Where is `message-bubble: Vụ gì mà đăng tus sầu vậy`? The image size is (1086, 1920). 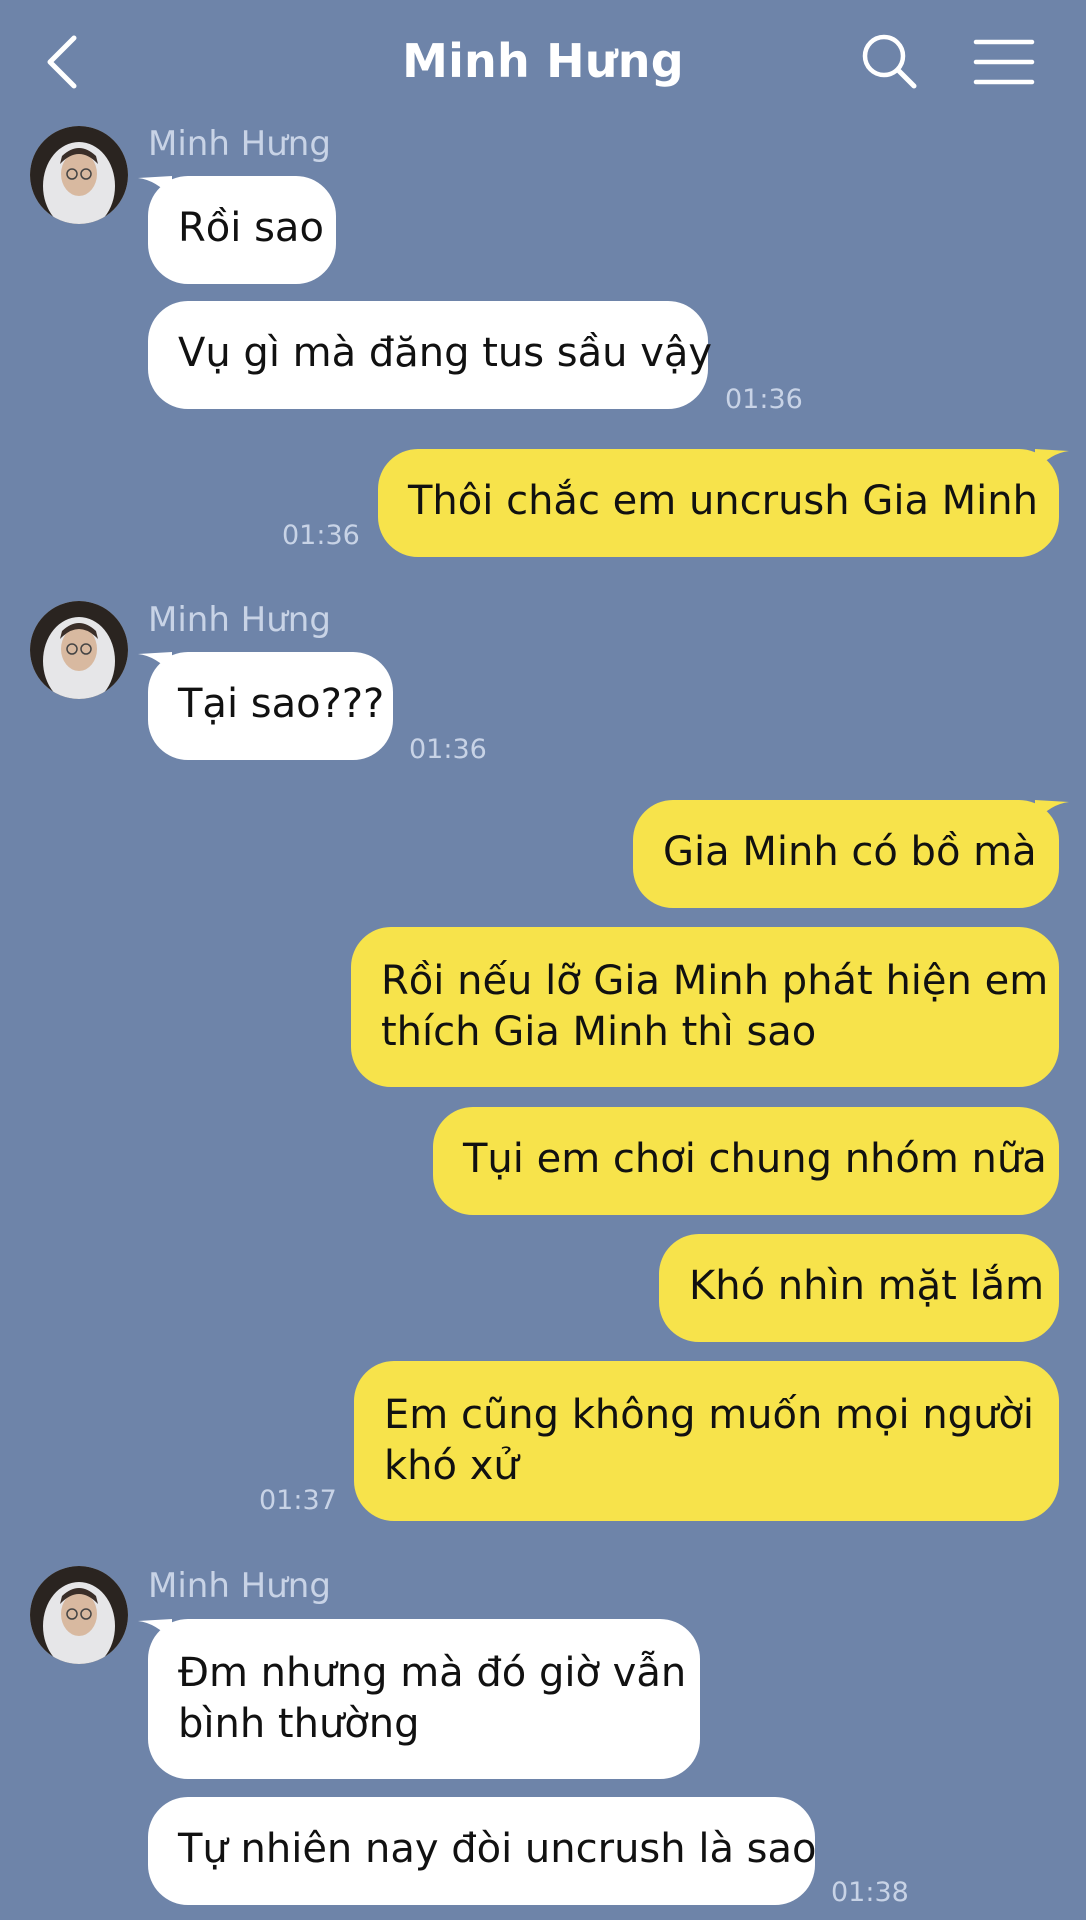
message-bubble: Vụ gì mà đăng tus sầu vậy is located at coordinates (430, 355).